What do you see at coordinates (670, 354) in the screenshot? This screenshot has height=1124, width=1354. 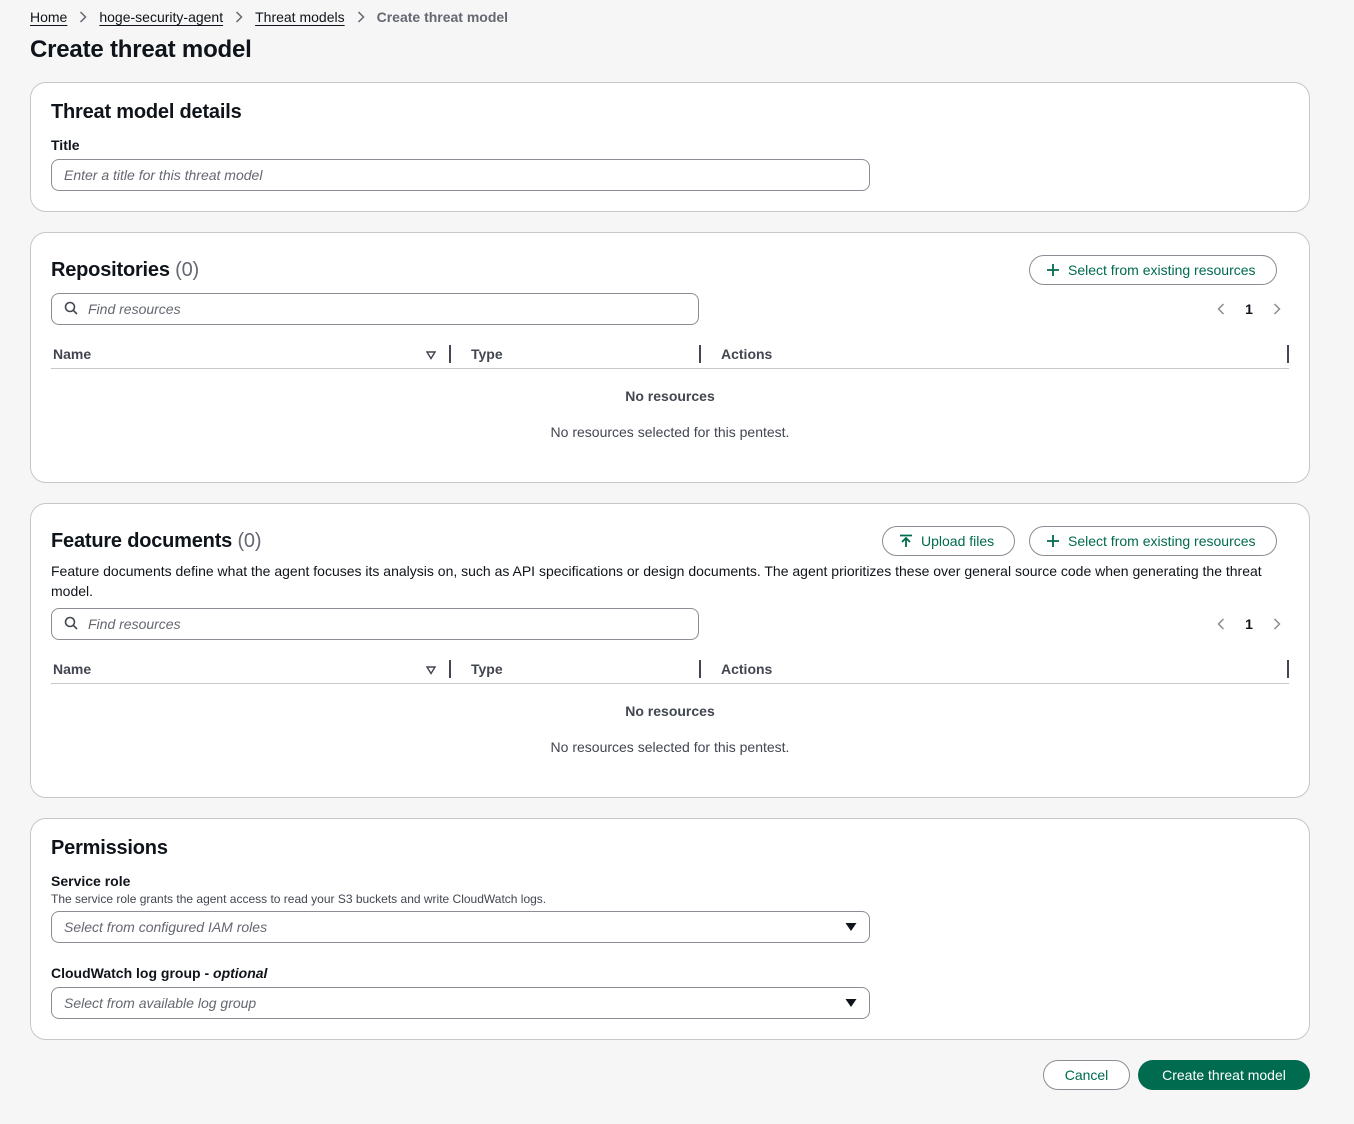 I see `repositories-table-header: Name Type Actions` at bounding box center [670, 354].